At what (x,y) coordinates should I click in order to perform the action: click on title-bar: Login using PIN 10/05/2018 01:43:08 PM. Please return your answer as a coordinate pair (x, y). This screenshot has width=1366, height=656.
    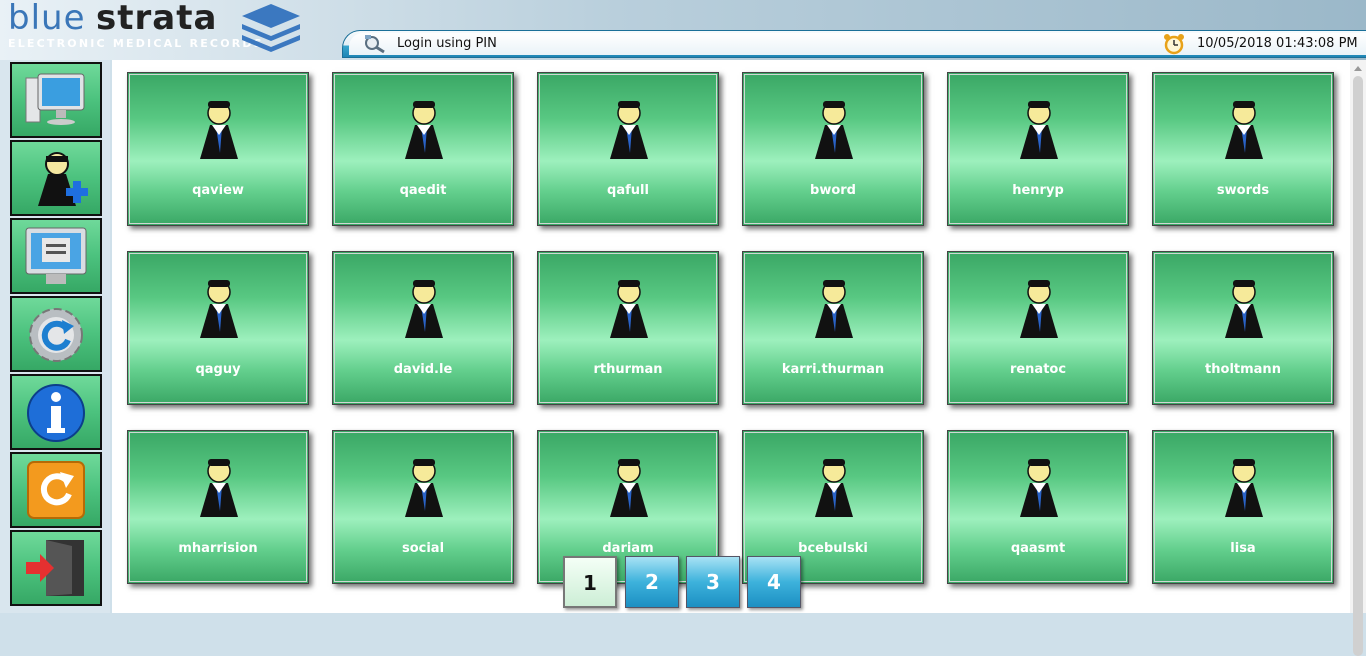
    Looking at the image, I should click on (854, 44).